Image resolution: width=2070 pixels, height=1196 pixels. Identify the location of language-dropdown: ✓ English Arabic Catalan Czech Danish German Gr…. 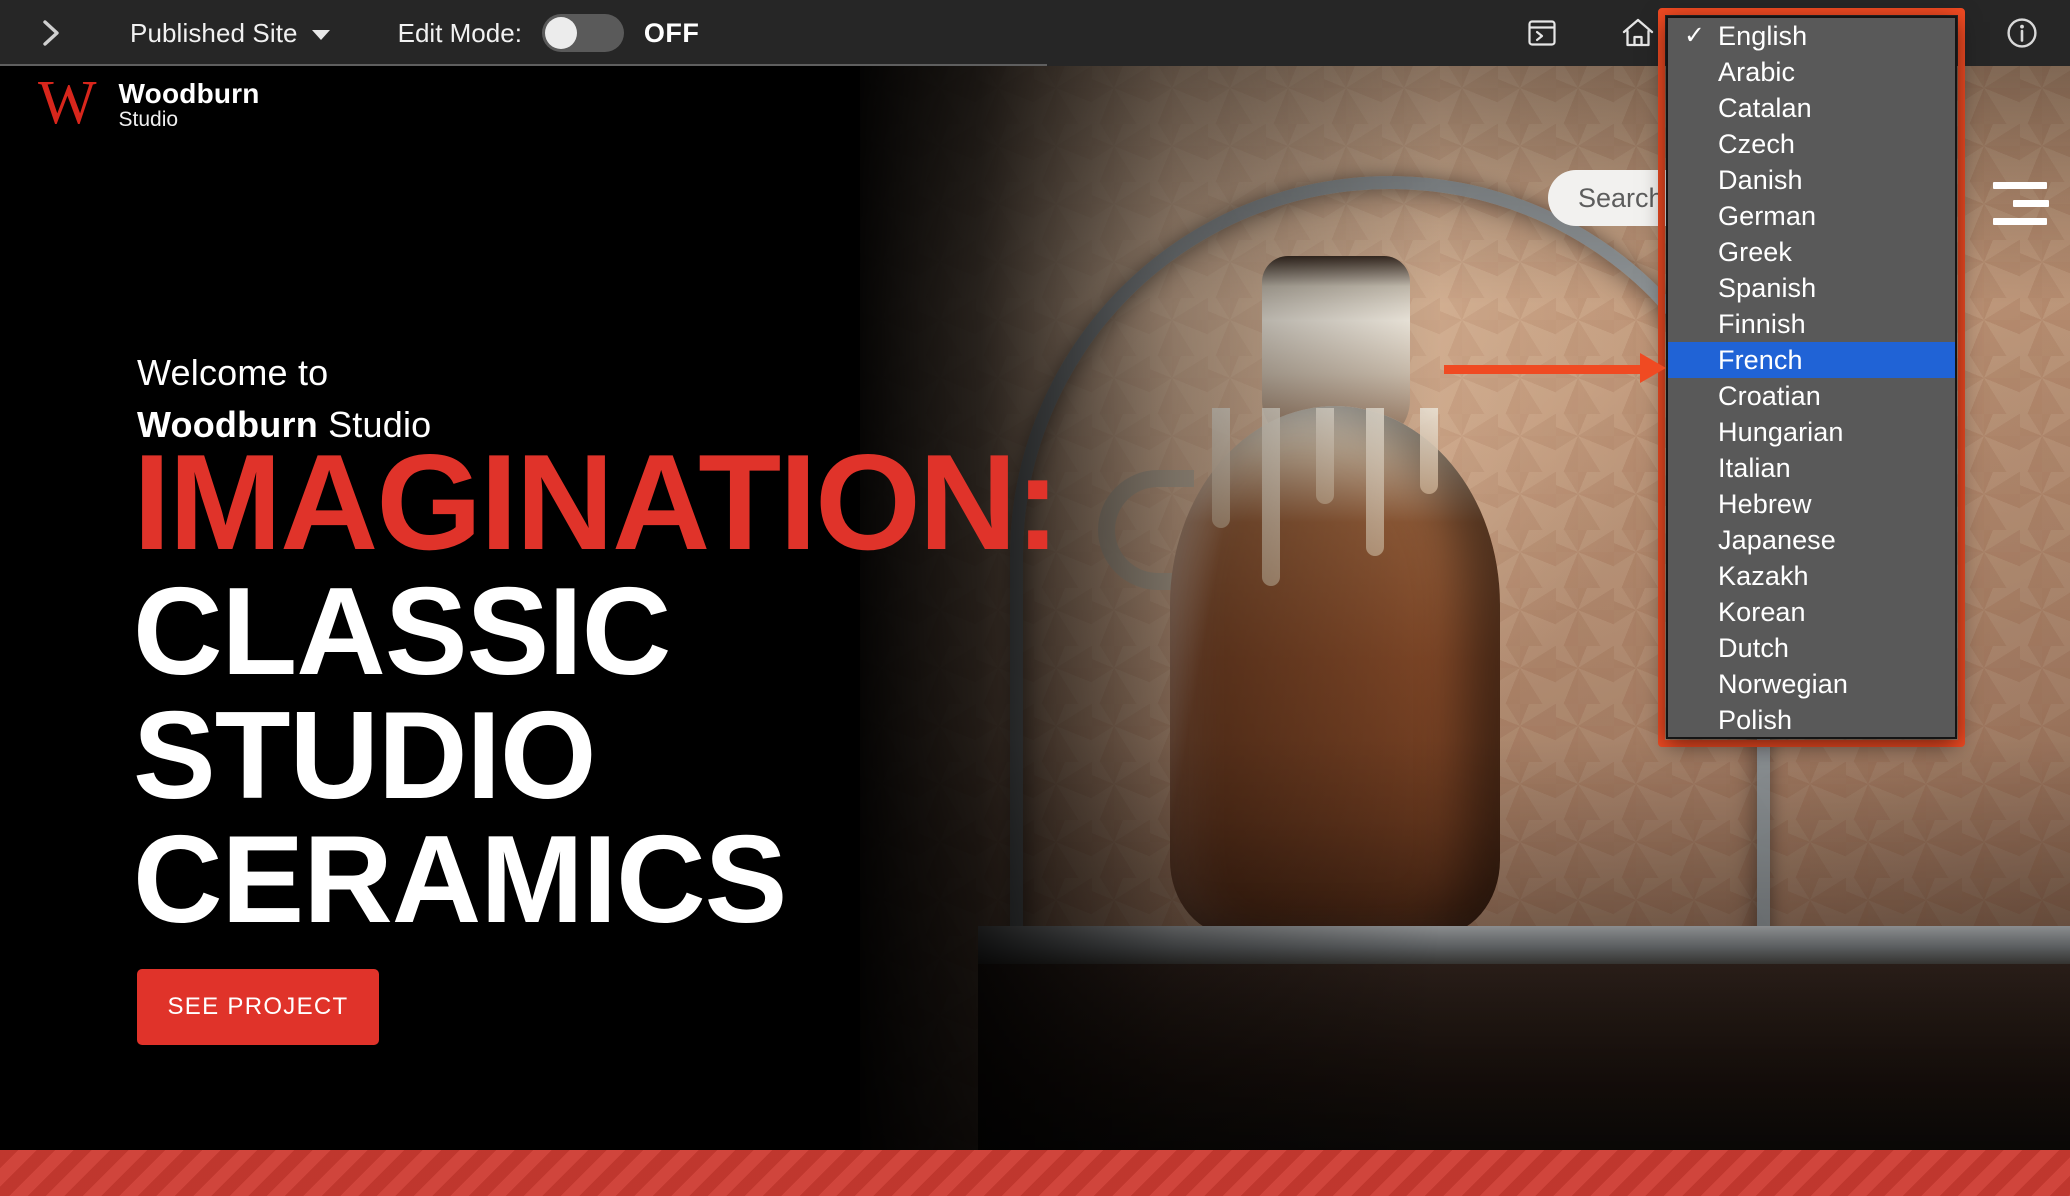
(1811, 377).